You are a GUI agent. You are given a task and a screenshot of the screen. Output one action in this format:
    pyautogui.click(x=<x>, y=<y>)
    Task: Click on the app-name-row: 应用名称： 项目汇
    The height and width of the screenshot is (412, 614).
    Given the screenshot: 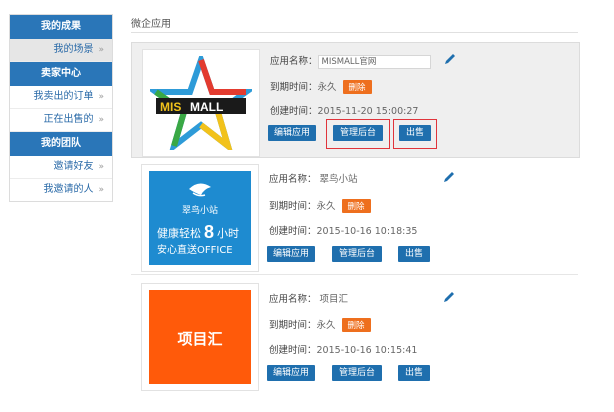 What is the action you would take?
    pyautogui.click(x=309, y=299)
    